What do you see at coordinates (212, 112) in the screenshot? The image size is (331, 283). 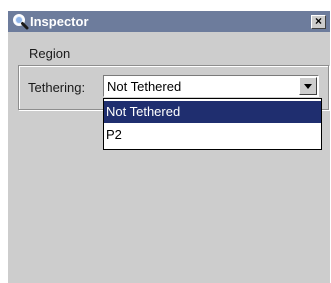 I see `option-not-tethered: Not Tethered` at bounding box center [212, 112].